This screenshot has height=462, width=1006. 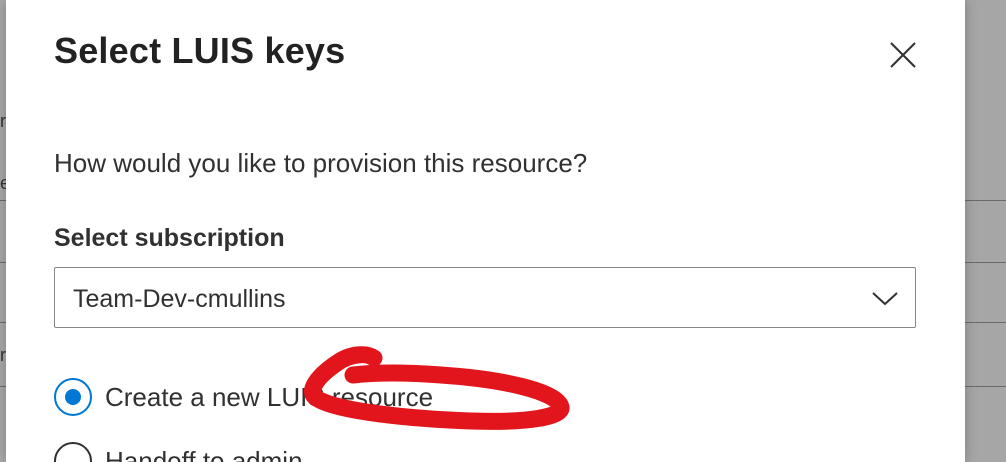 I want to click on subscription-value: Team-Dev-cmullins, so click(x=179, y=299).